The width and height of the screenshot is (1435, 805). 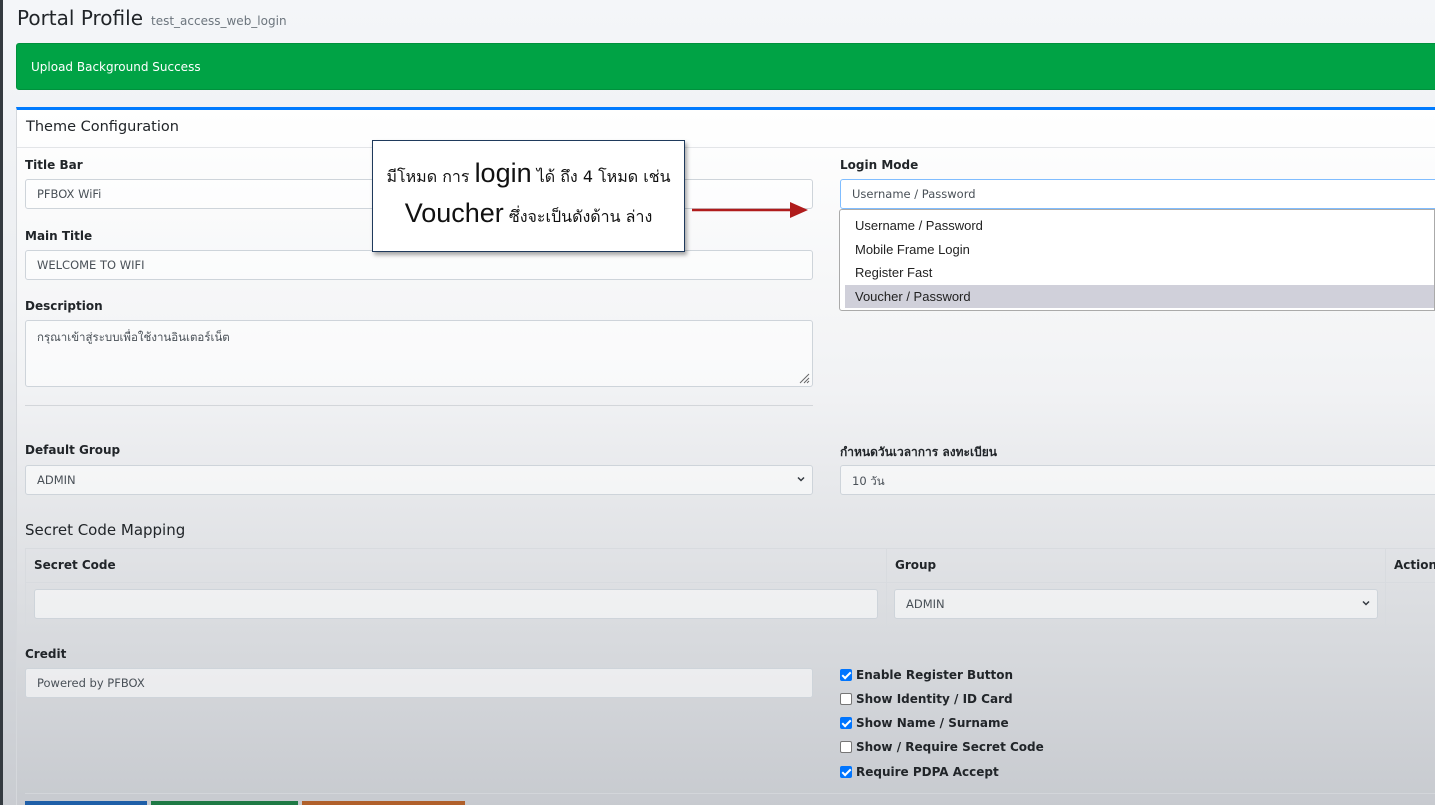 I want to click on callout-text: ซึ่งจะเป็นดังด้าน ล่าง, so click(x=580, y=216).